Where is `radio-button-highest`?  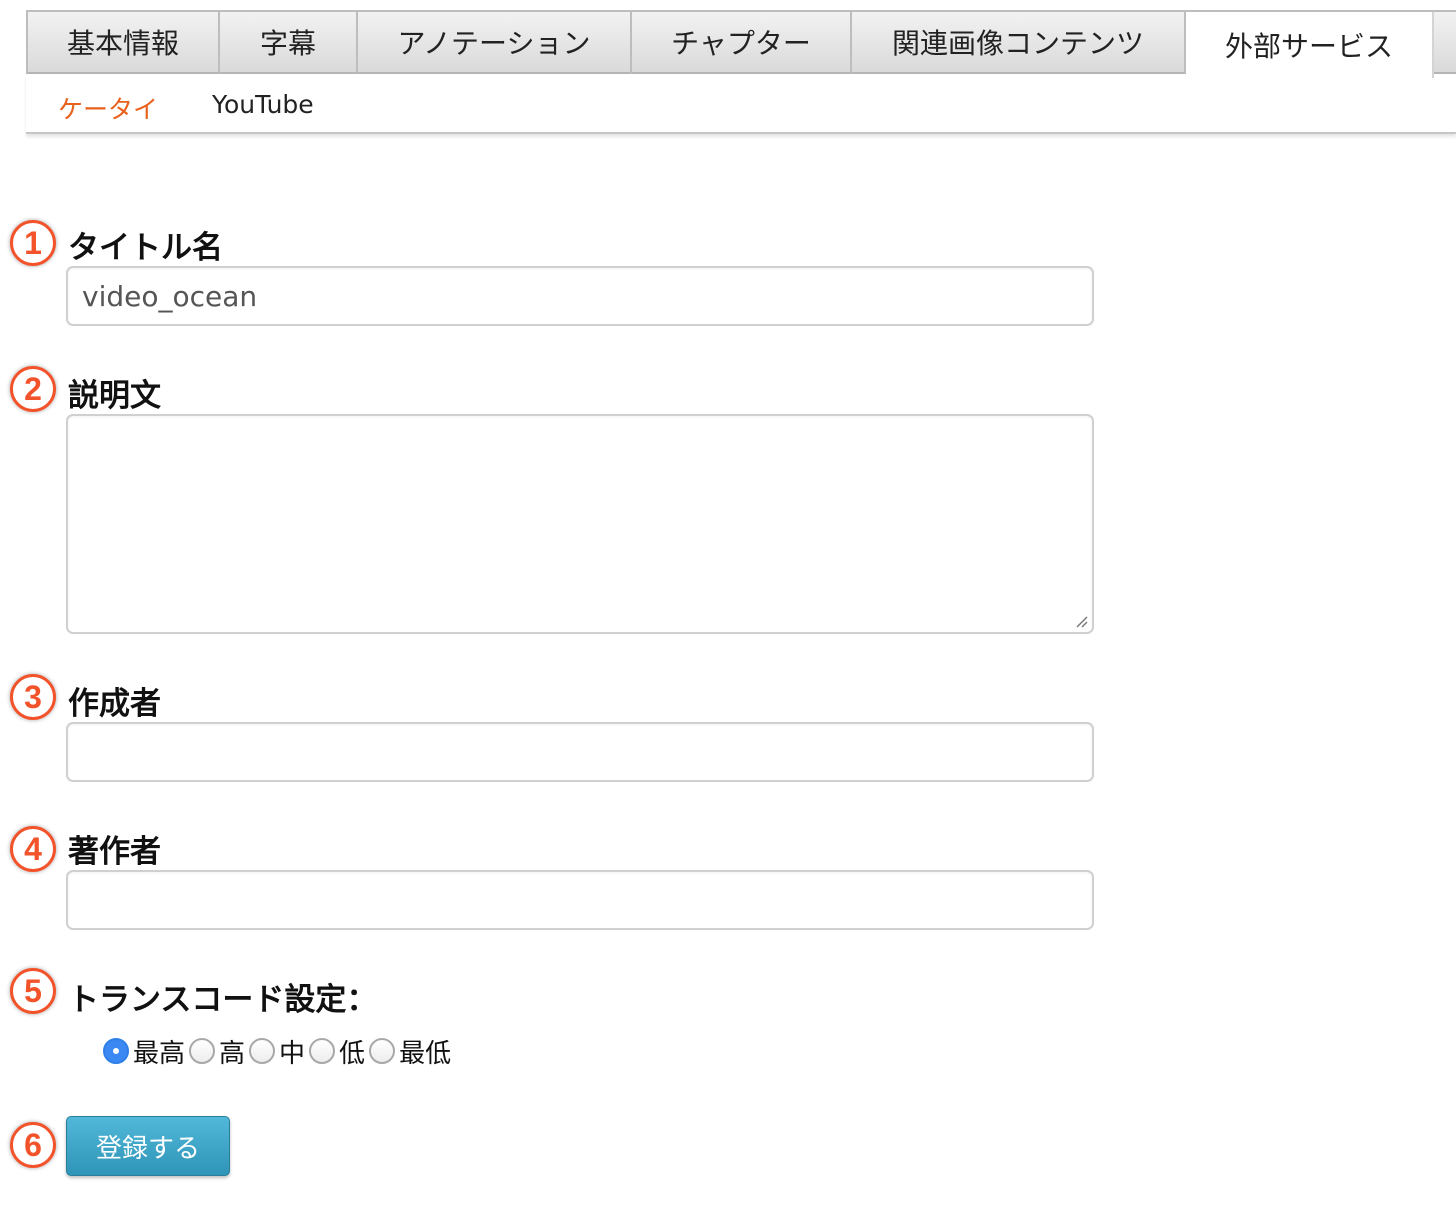 radio-button-highest is located at coordinates (116, 1051).